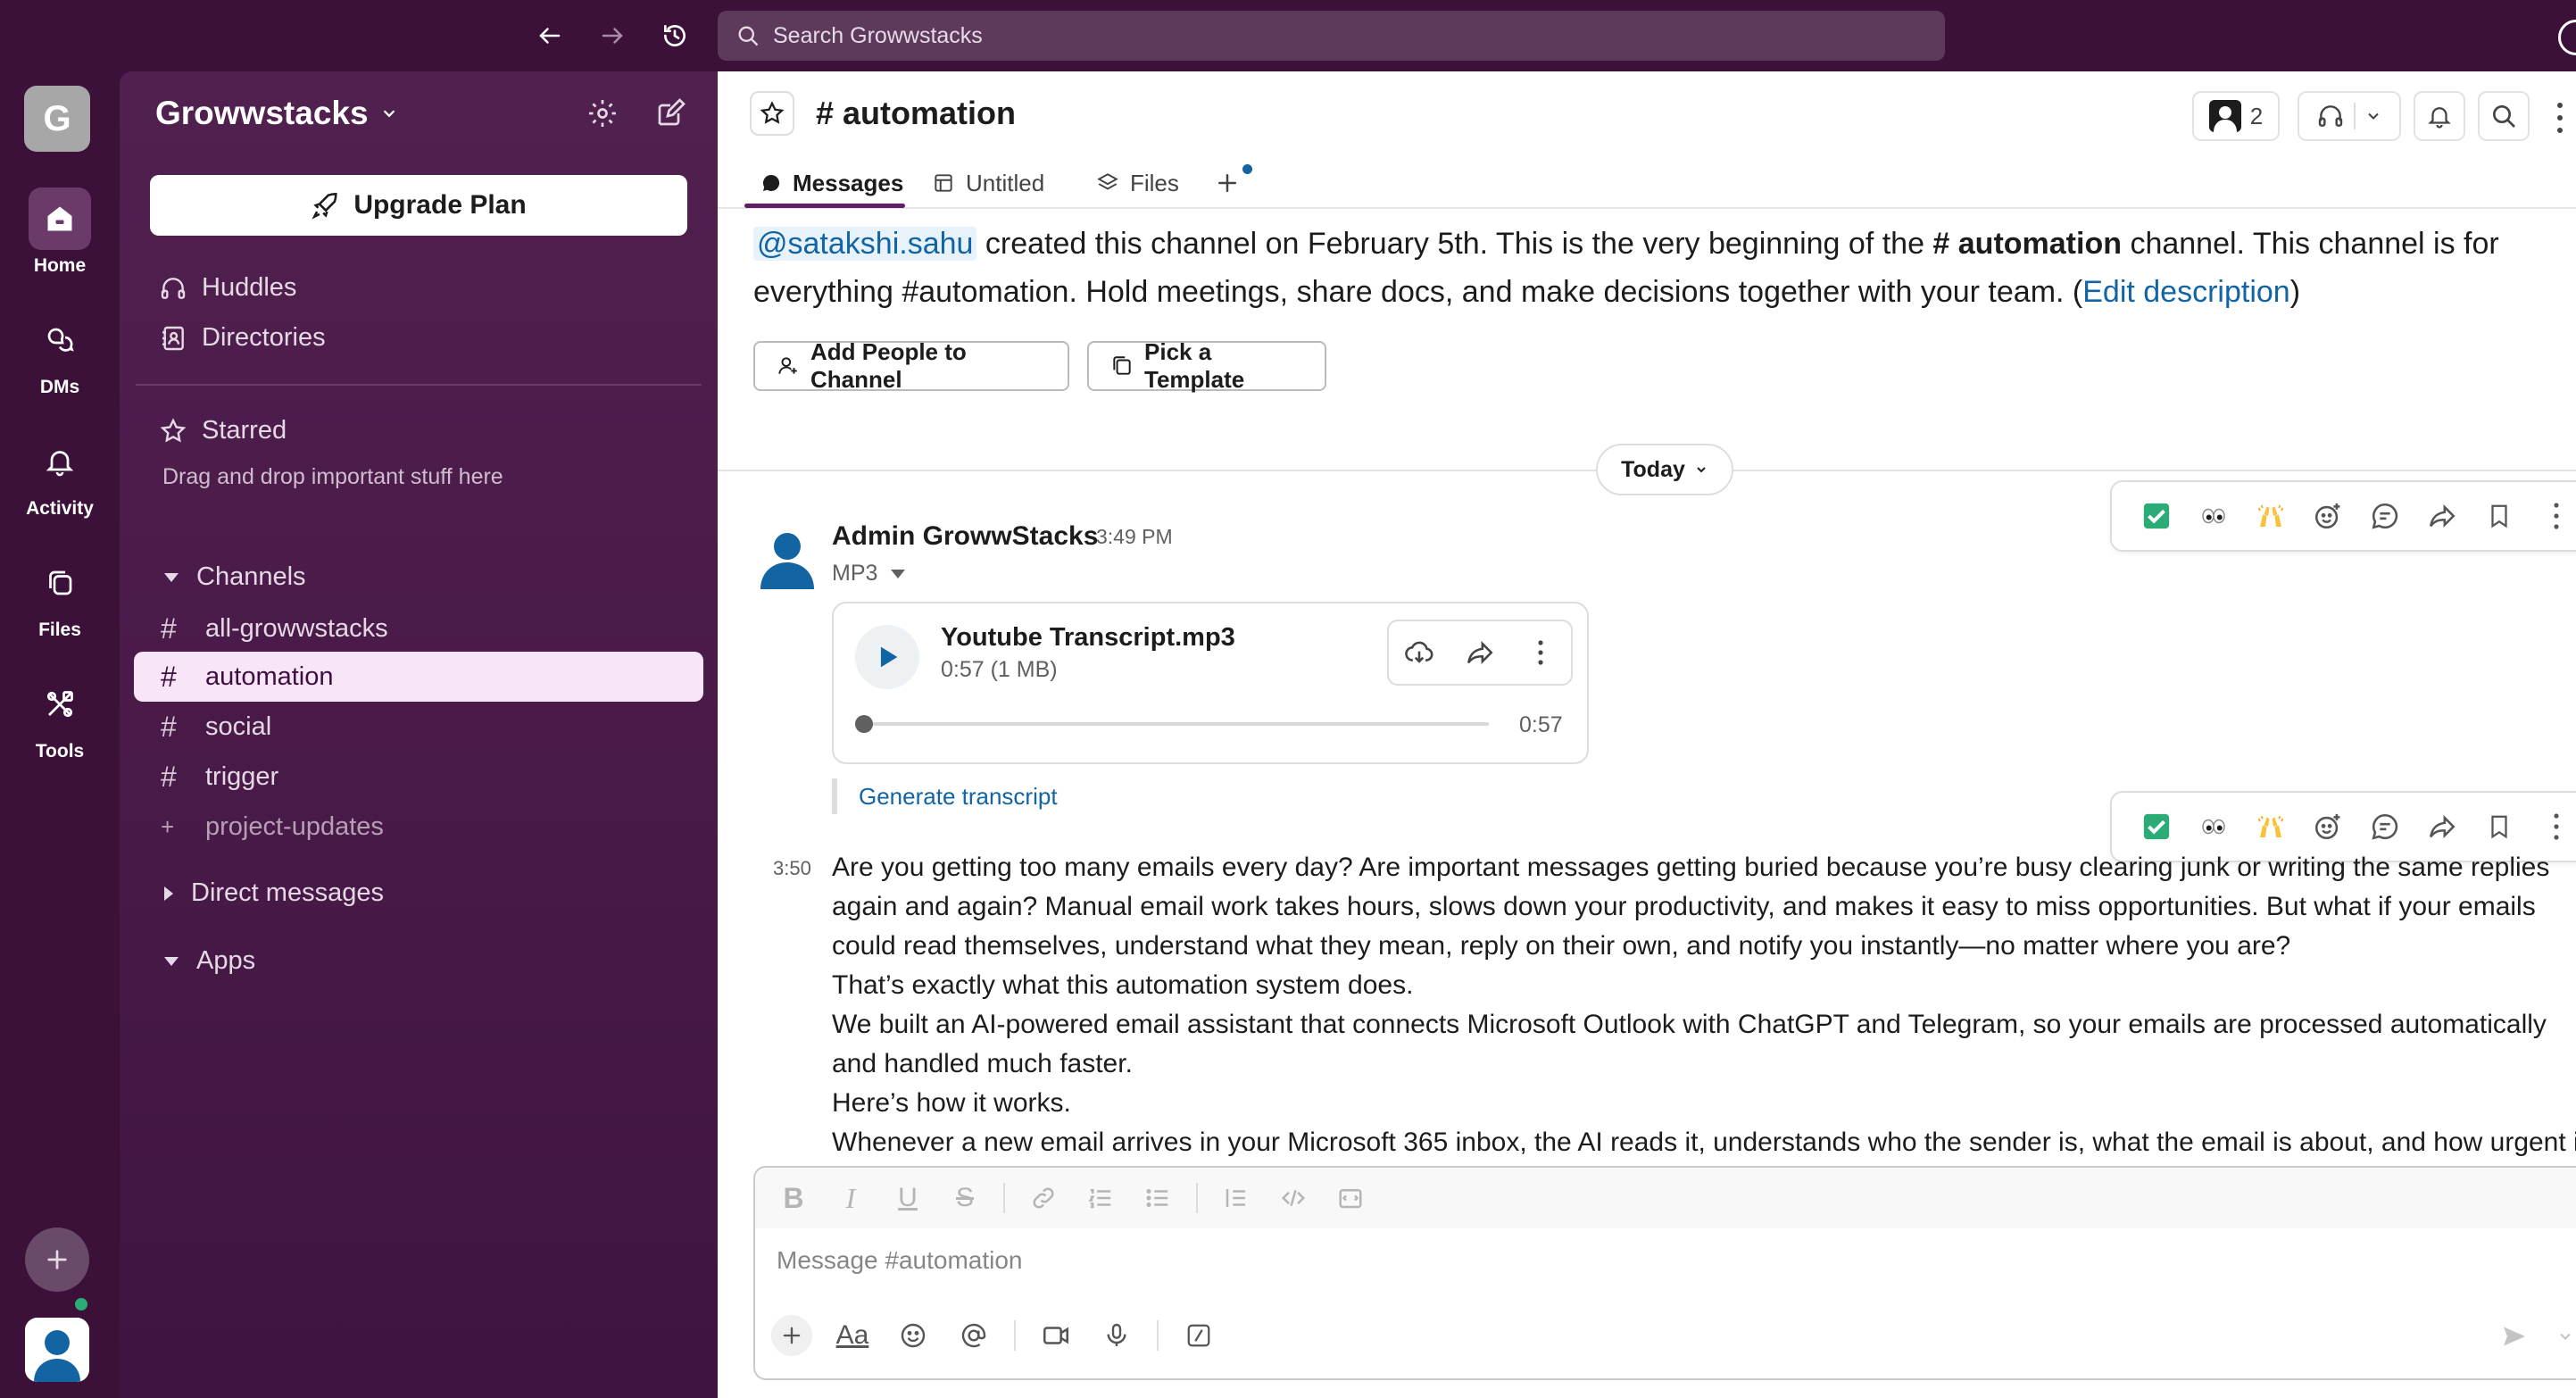  I want to click on help-icon, so click(2567, 37).